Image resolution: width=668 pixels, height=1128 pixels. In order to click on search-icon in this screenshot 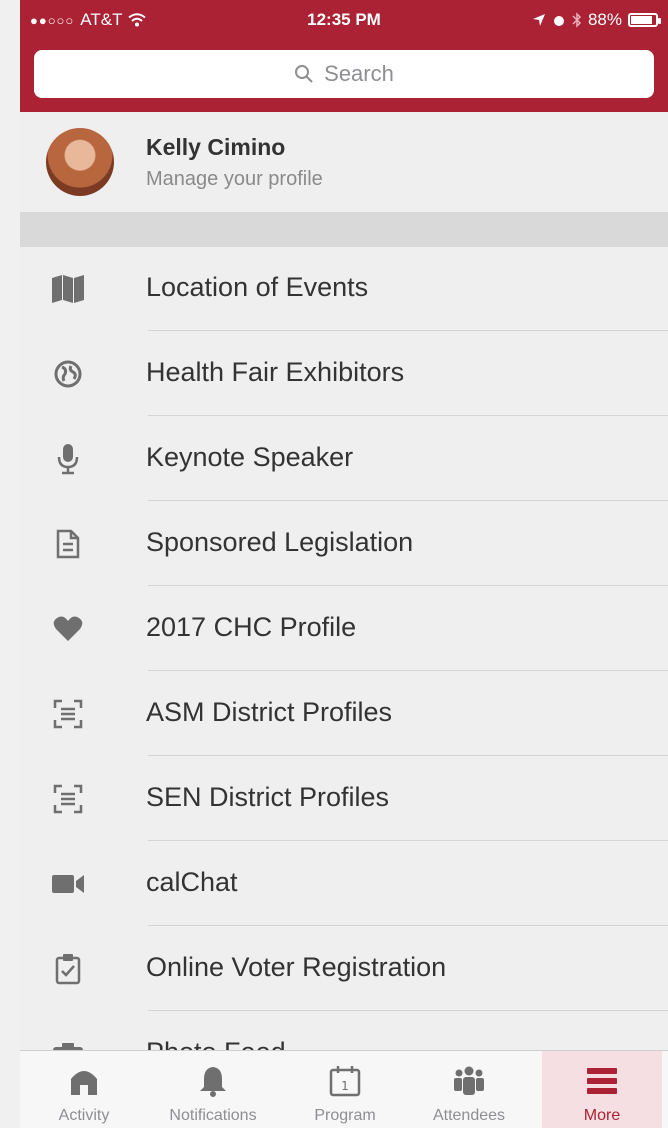, I will do `click(304, 74)`.